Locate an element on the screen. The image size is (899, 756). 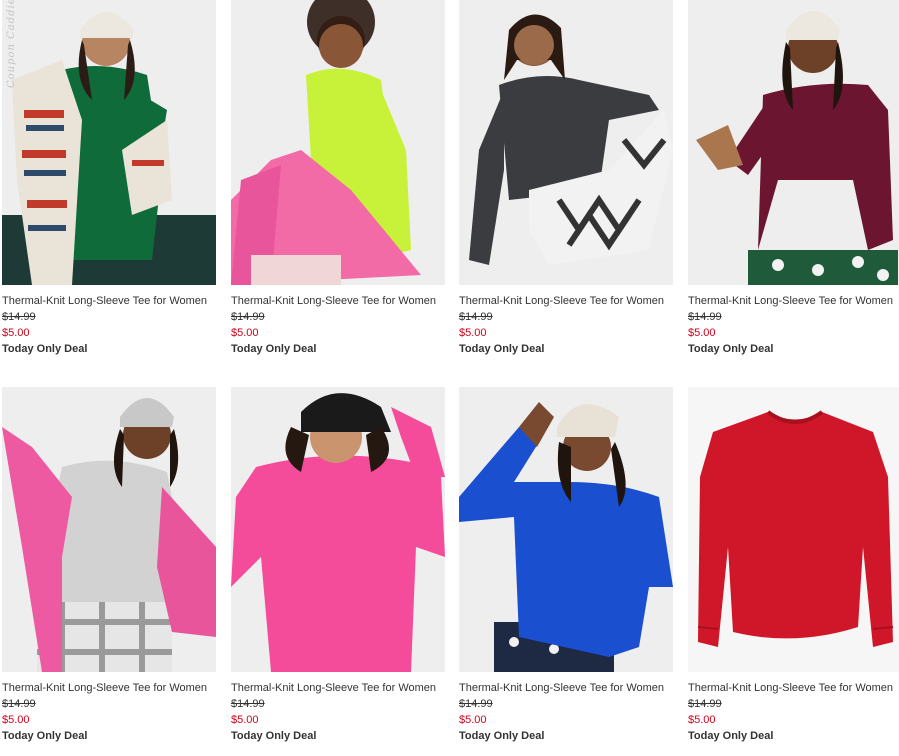
woman-pink-tee-black-beanie-icon is located at coordinates (338, 529).